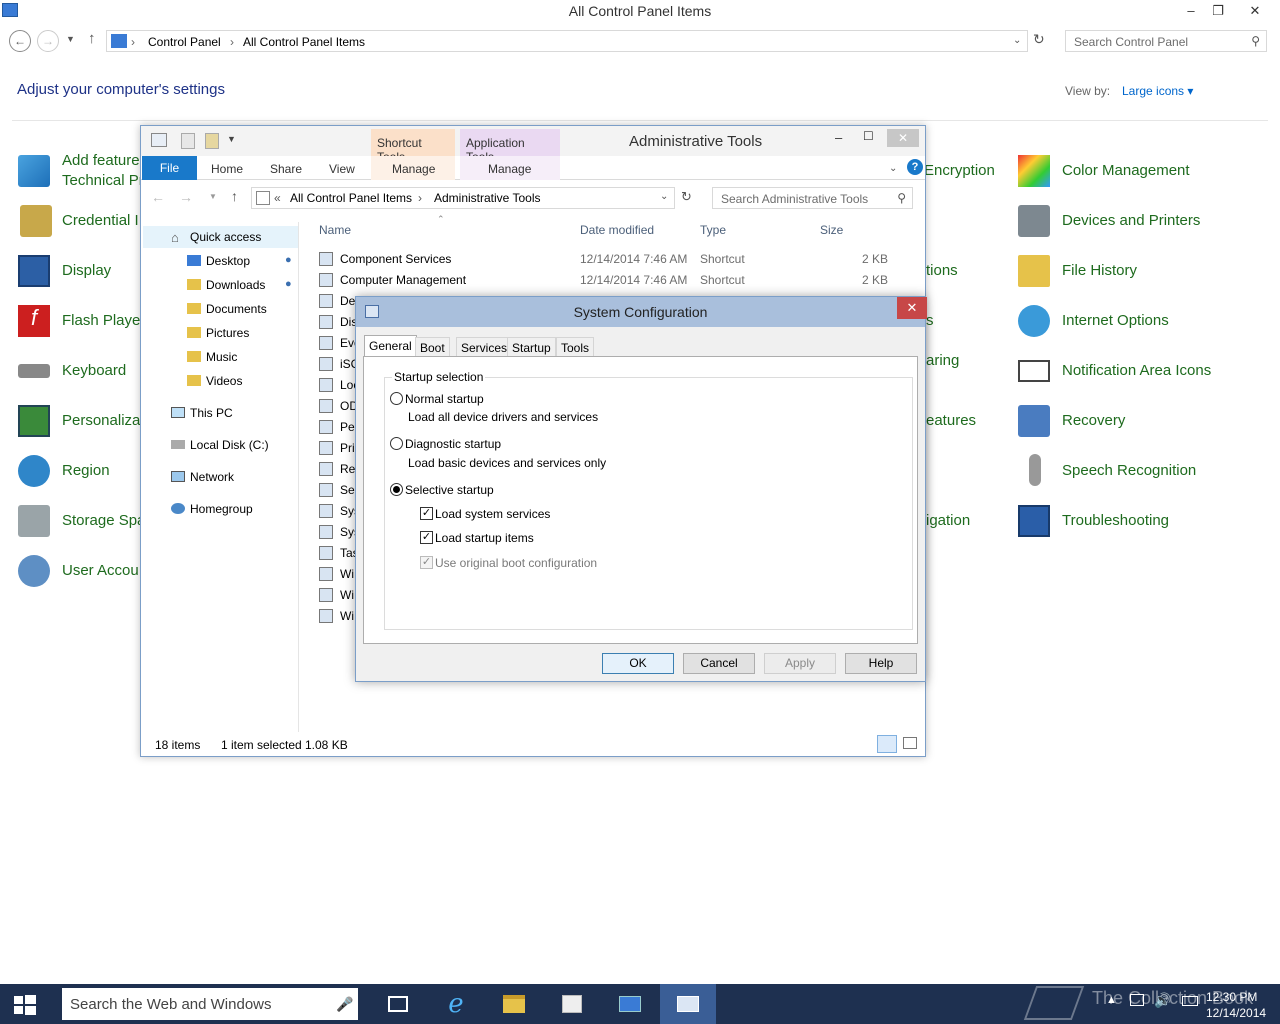 This screenshot has width=1280, height=1024. What do you see at coordinates (1231, 997) in the screenshot?
I see `clock-time: 12:30 PM` at bounding box center [1231, 997].